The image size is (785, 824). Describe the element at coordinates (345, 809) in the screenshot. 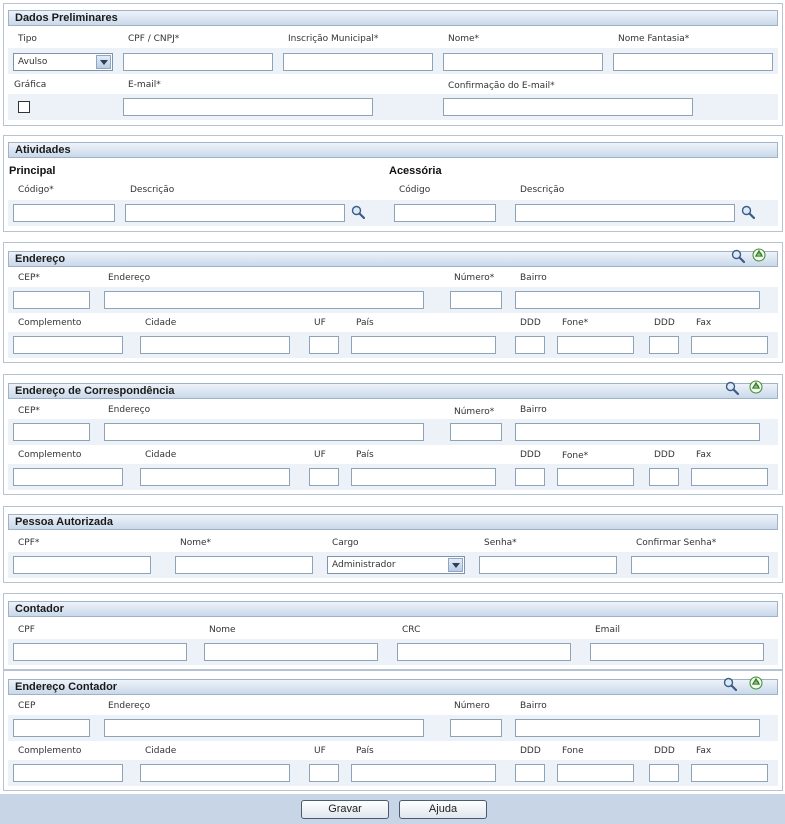

I see `gravar-button: Gravar` at that location.